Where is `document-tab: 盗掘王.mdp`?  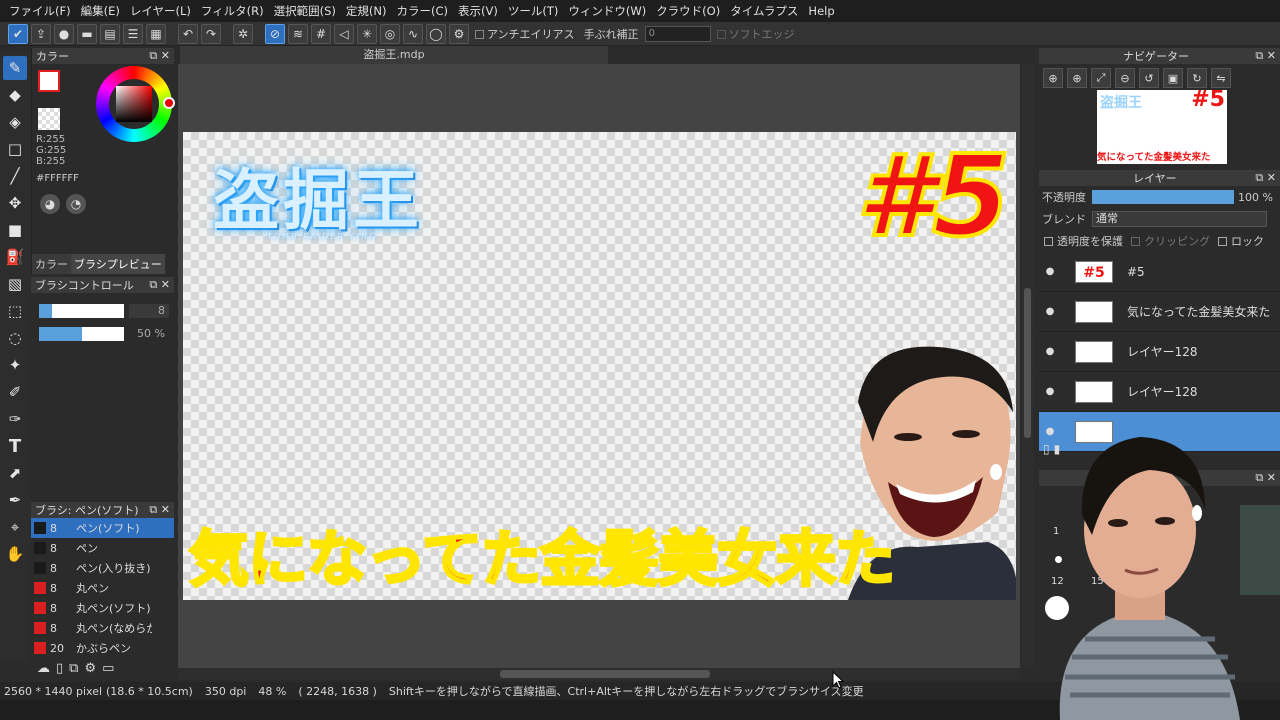
document-tab: 盗掘王.mdp is located at coordinates (394, 55).